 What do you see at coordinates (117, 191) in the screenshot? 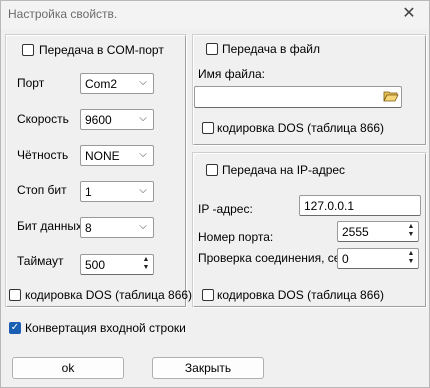
I see `stop-bits-select: 1 ⌵` at bounding box center [117, 191].